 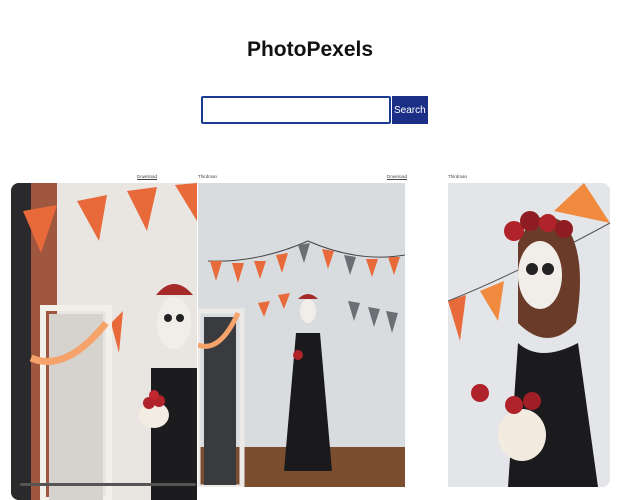 I want to click on search-input, so click(x=296, y=110).